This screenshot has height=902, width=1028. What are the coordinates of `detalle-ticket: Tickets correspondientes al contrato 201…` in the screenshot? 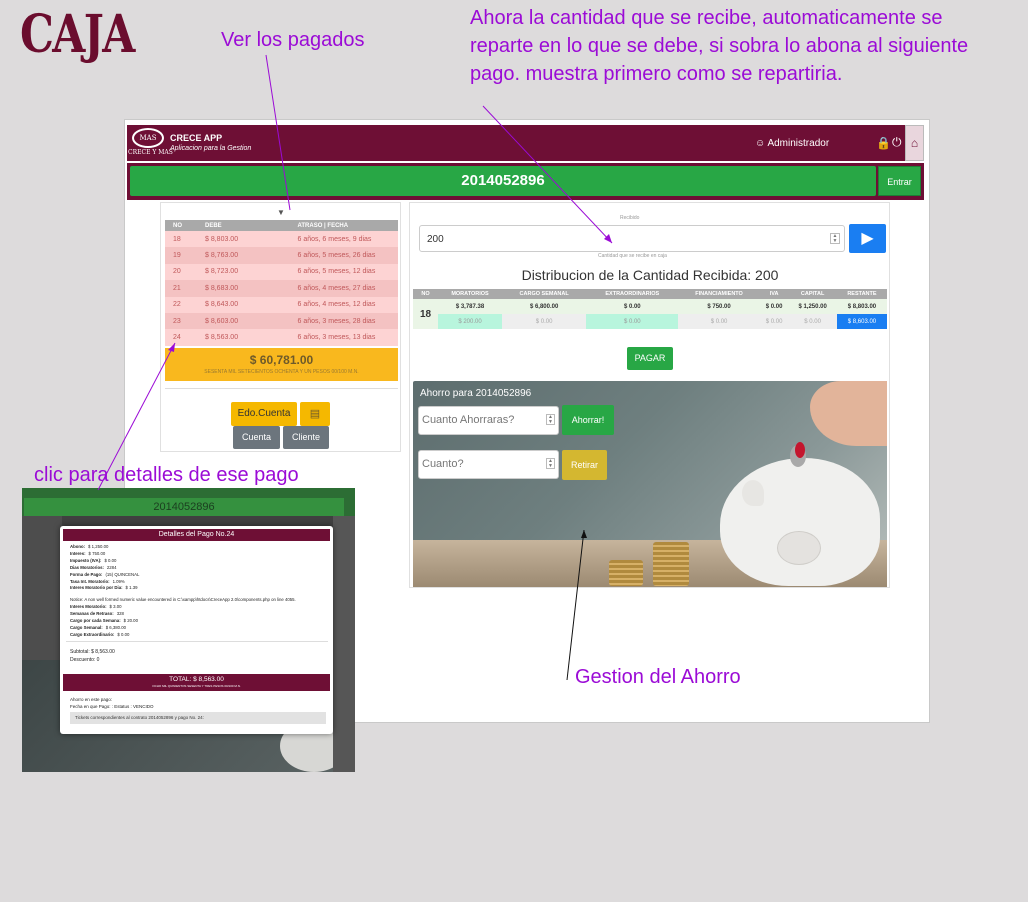 It's located at (198, 718).